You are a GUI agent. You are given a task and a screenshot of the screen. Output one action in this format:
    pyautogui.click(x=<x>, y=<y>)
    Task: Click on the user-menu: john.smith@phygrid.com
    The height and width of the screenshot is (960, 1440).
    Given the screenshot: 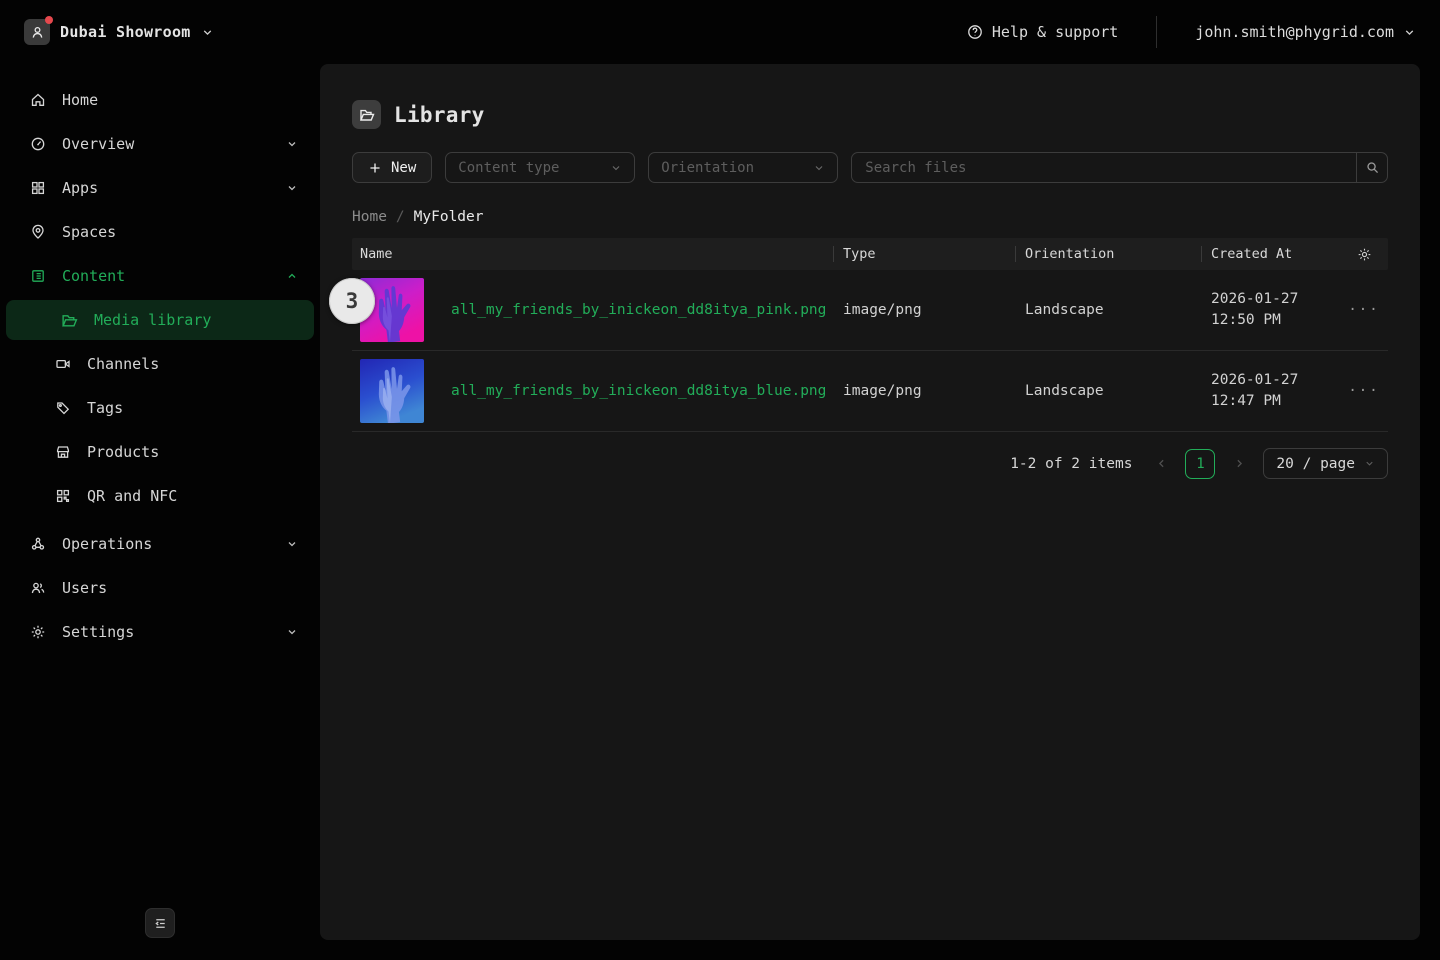 What is the action you would take?
    pyautogui.click(x=1305, y=32)
    